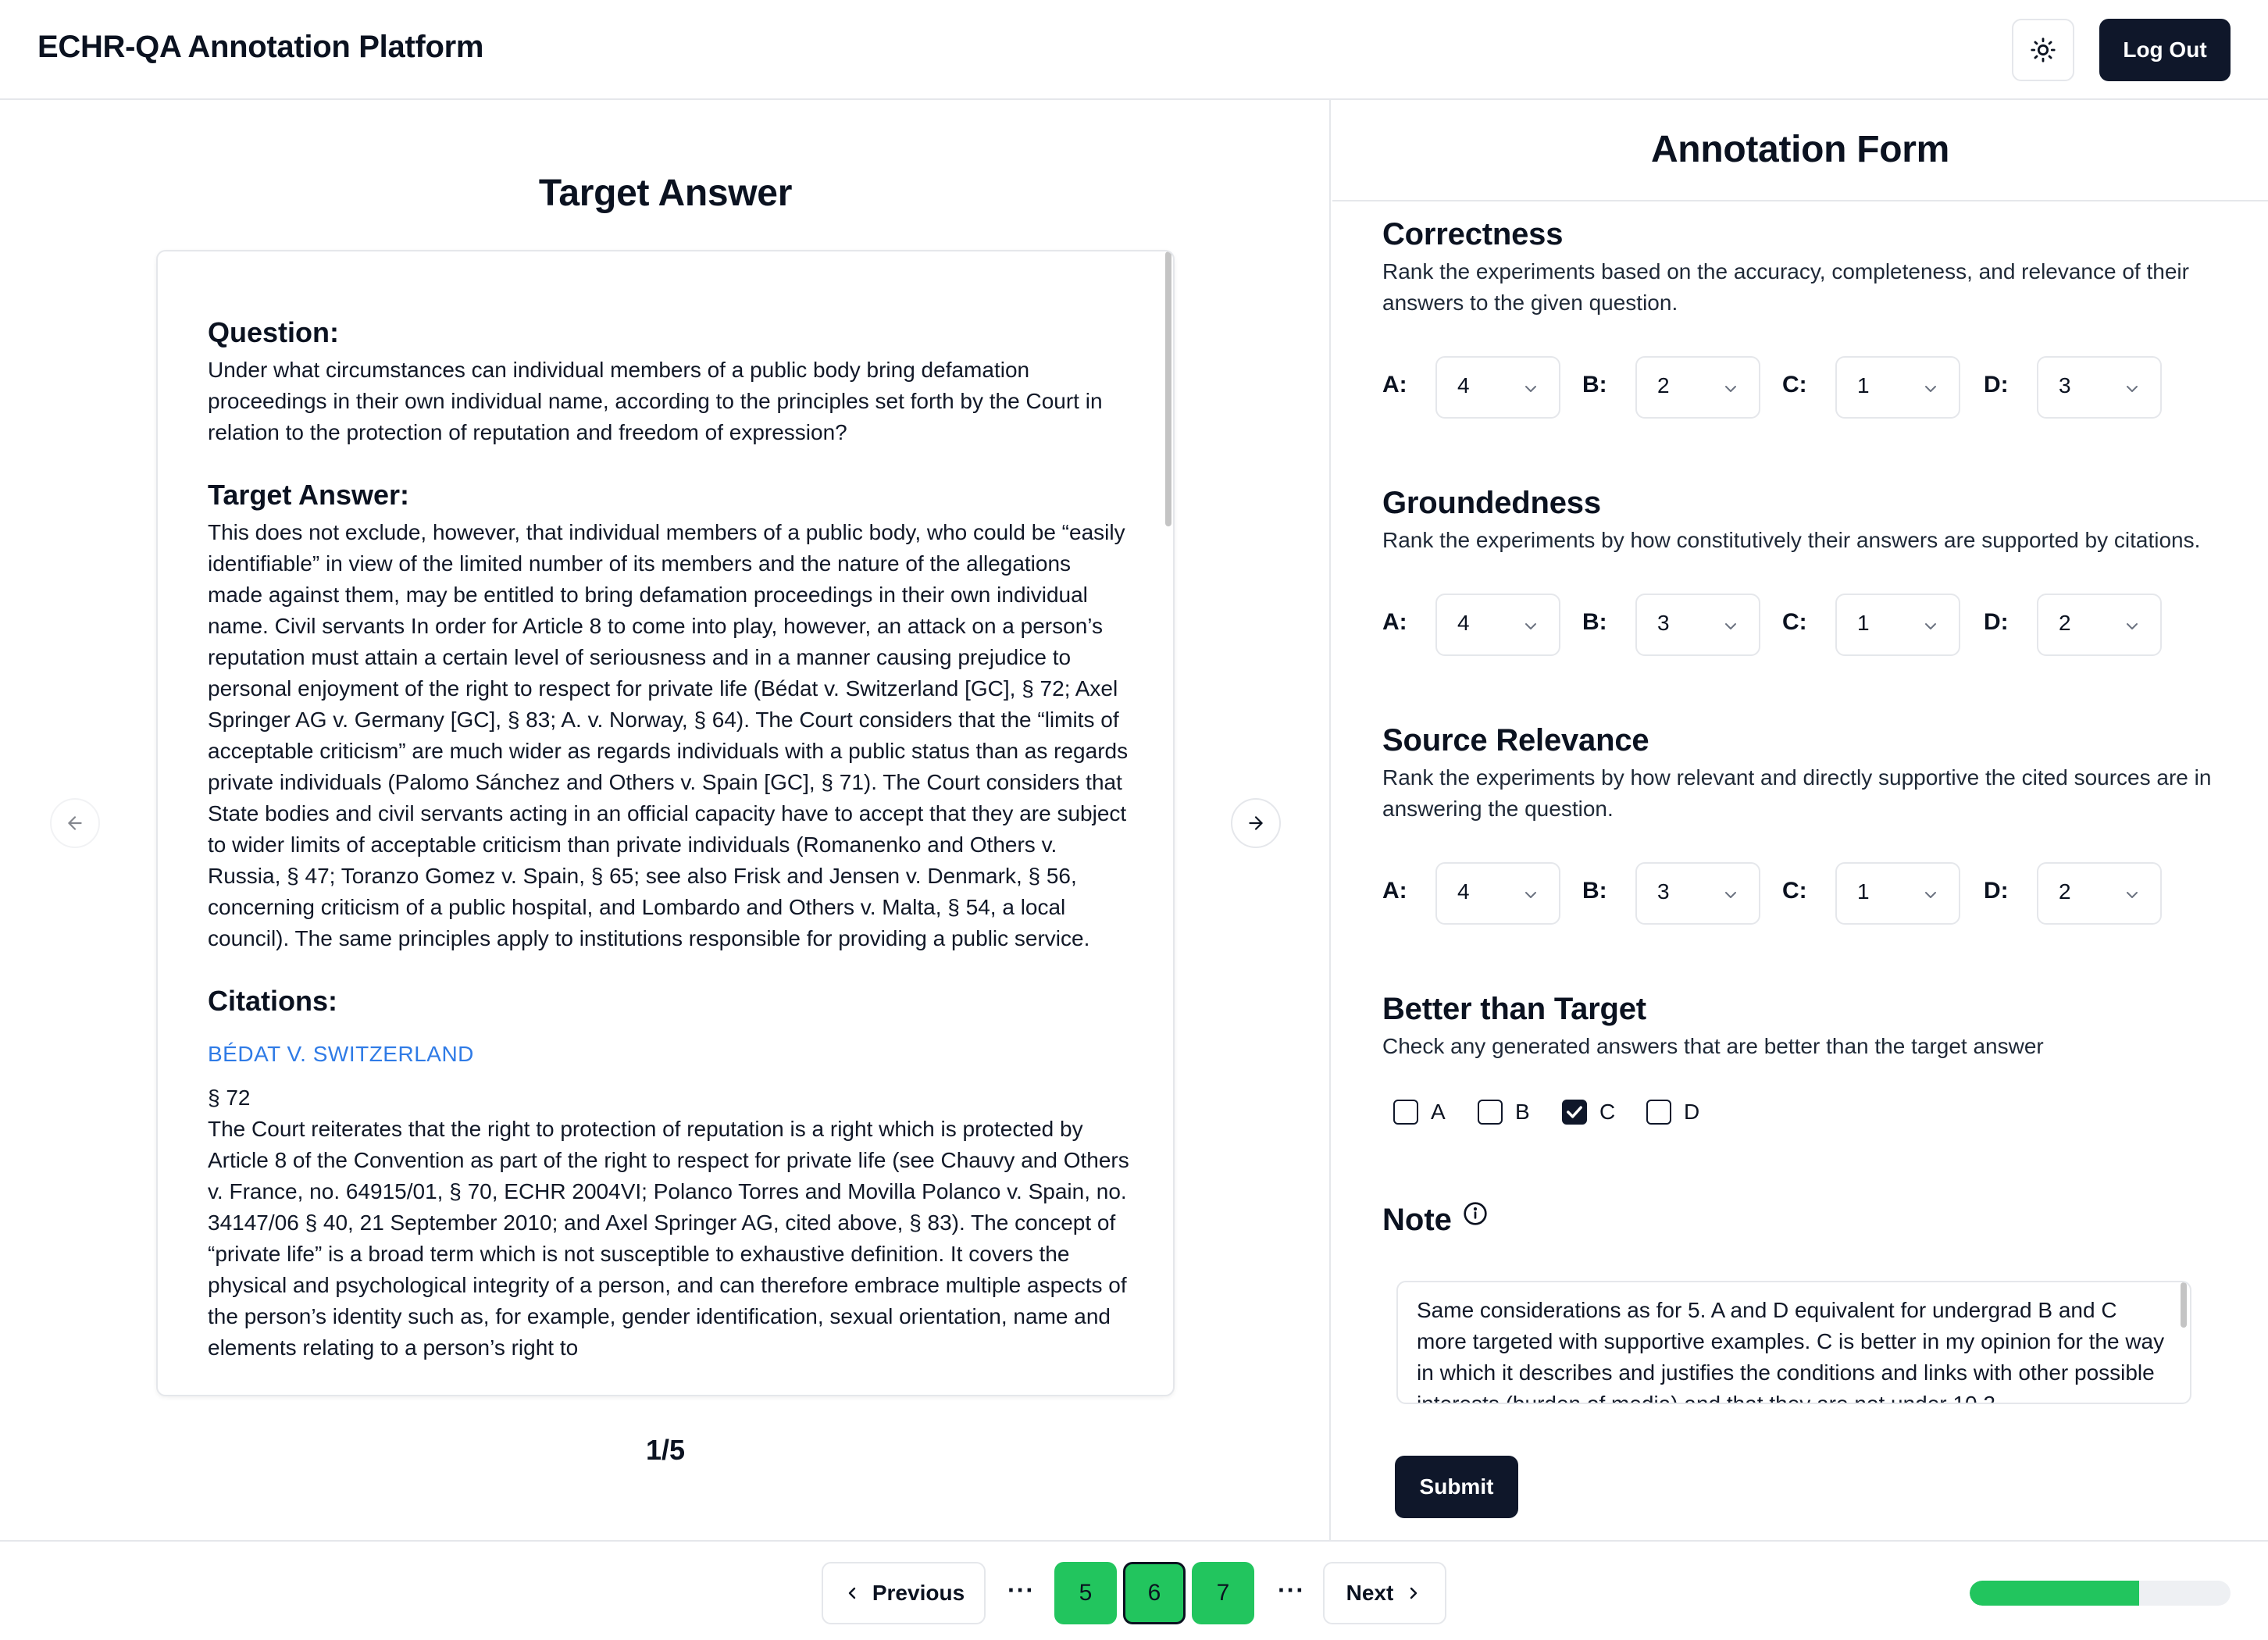 The image size is (2268, 1640). I want to click on info-icon, so click(1475, 1215).